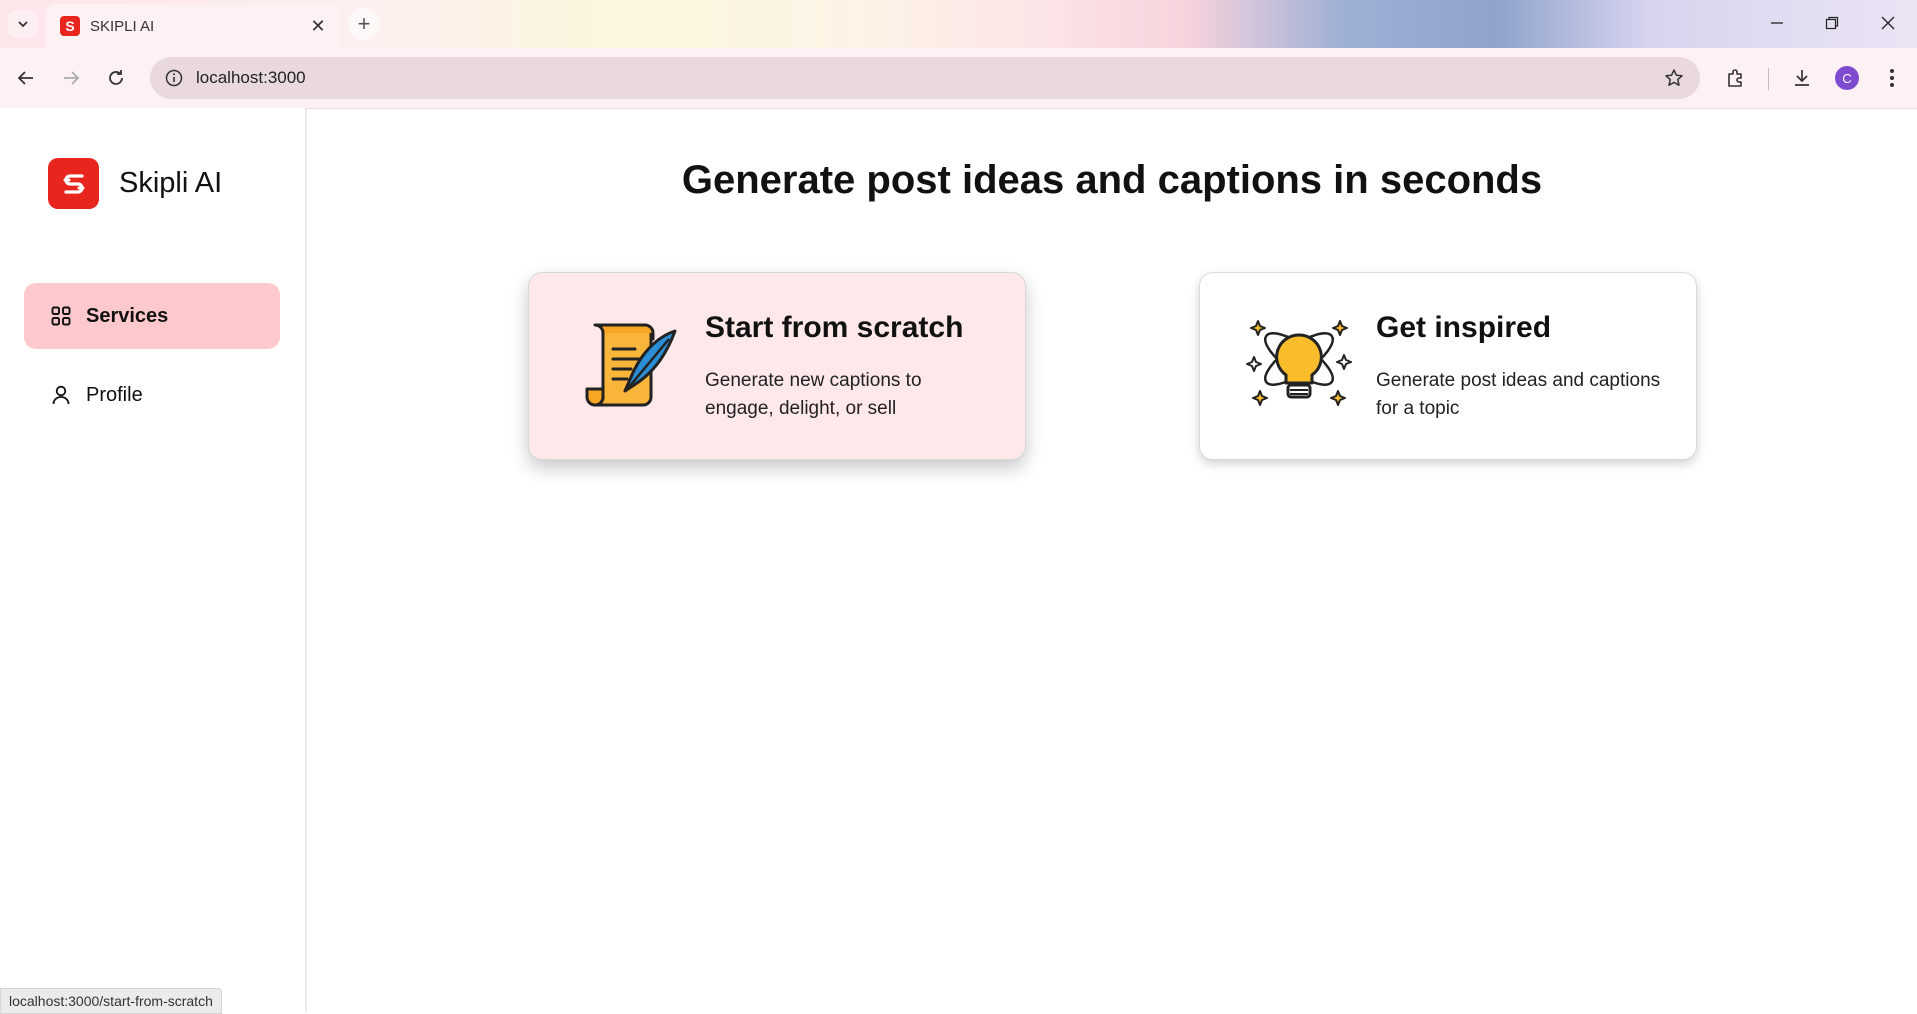  I want to click on brand-logo: Skipli AI, so click(135, 183).